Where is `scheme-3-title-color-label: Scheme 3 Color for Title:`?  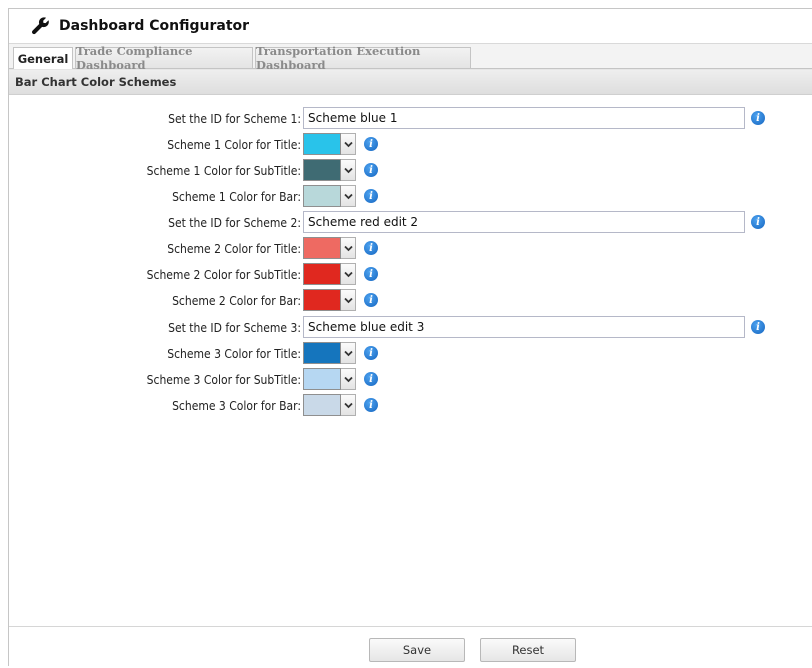
scheme-3-title-color-label: Scheme 3 Color for Title: is located at coordinates (234, 354).